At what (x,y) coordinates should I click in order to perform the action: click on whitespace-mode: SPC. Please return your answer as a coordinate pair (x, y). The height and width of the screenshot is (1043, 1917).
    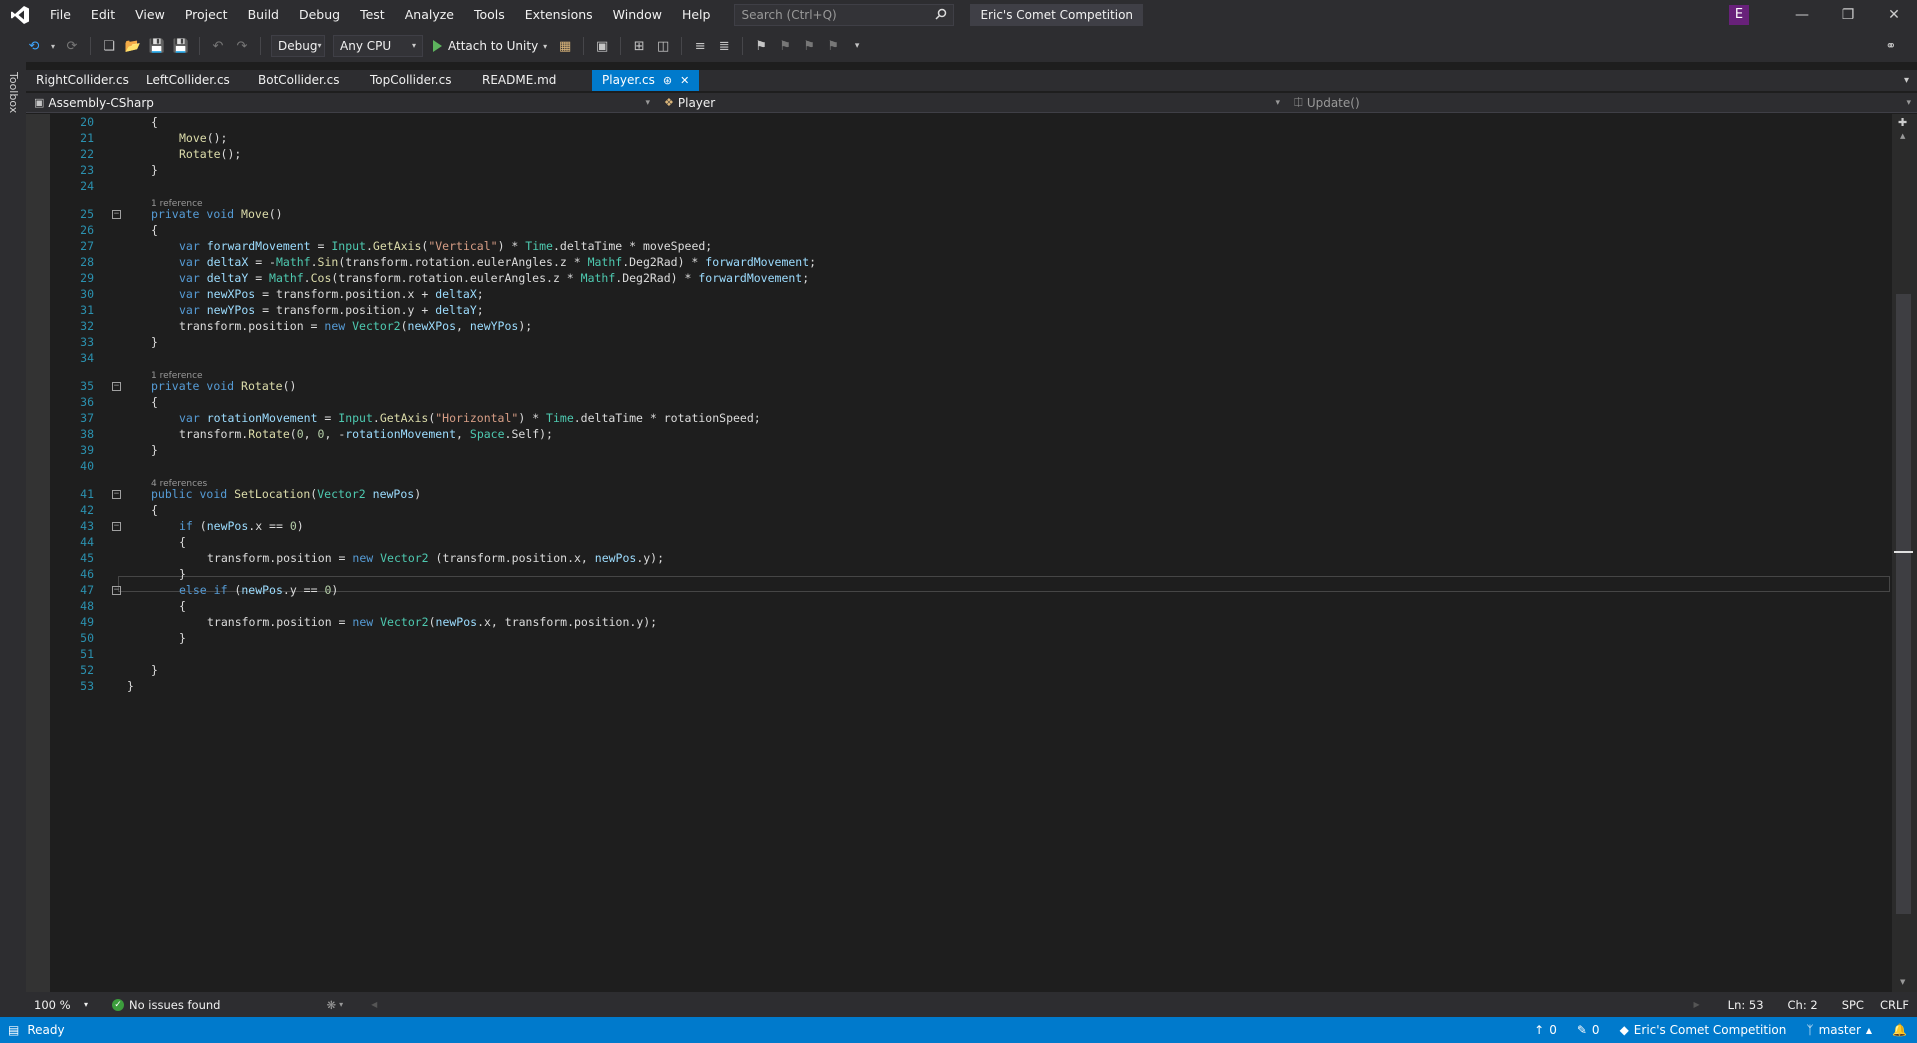
    Looking at the image, I should click on (1853, 1005).